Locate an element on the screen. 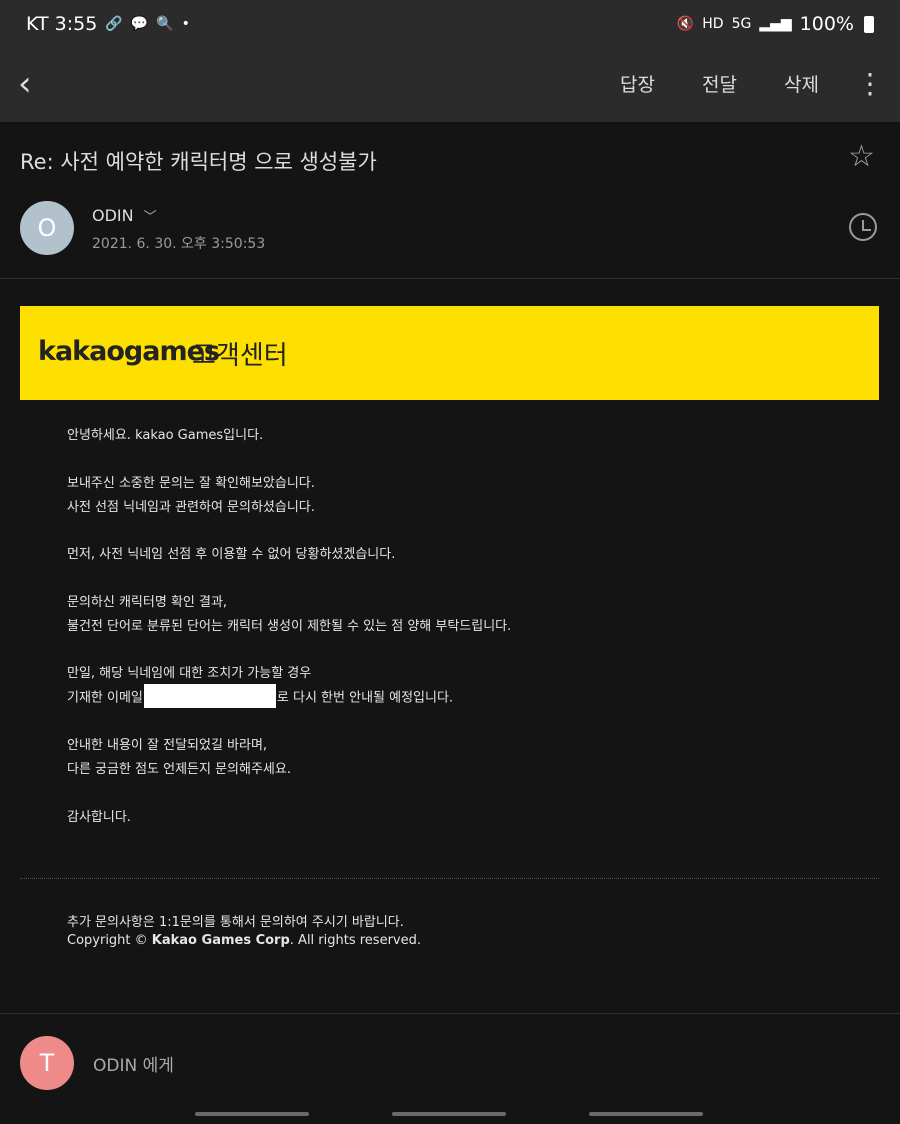 This screenshot has width=900, height=1124. body-line: 안녕하세요. kakao Games입니다. is located at coordinates (165, 435).